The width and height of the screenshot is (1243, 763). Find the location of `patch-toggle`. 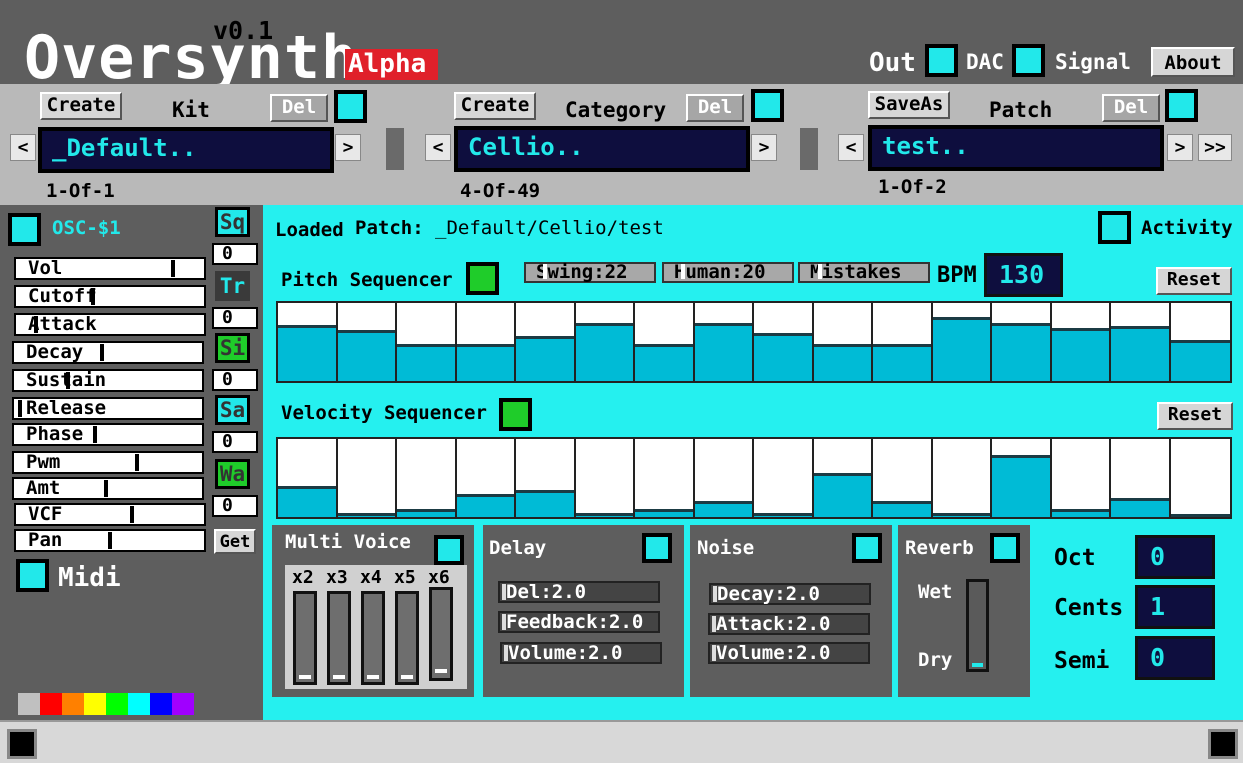

patch-toggle is located at coordinates (1181, 105).